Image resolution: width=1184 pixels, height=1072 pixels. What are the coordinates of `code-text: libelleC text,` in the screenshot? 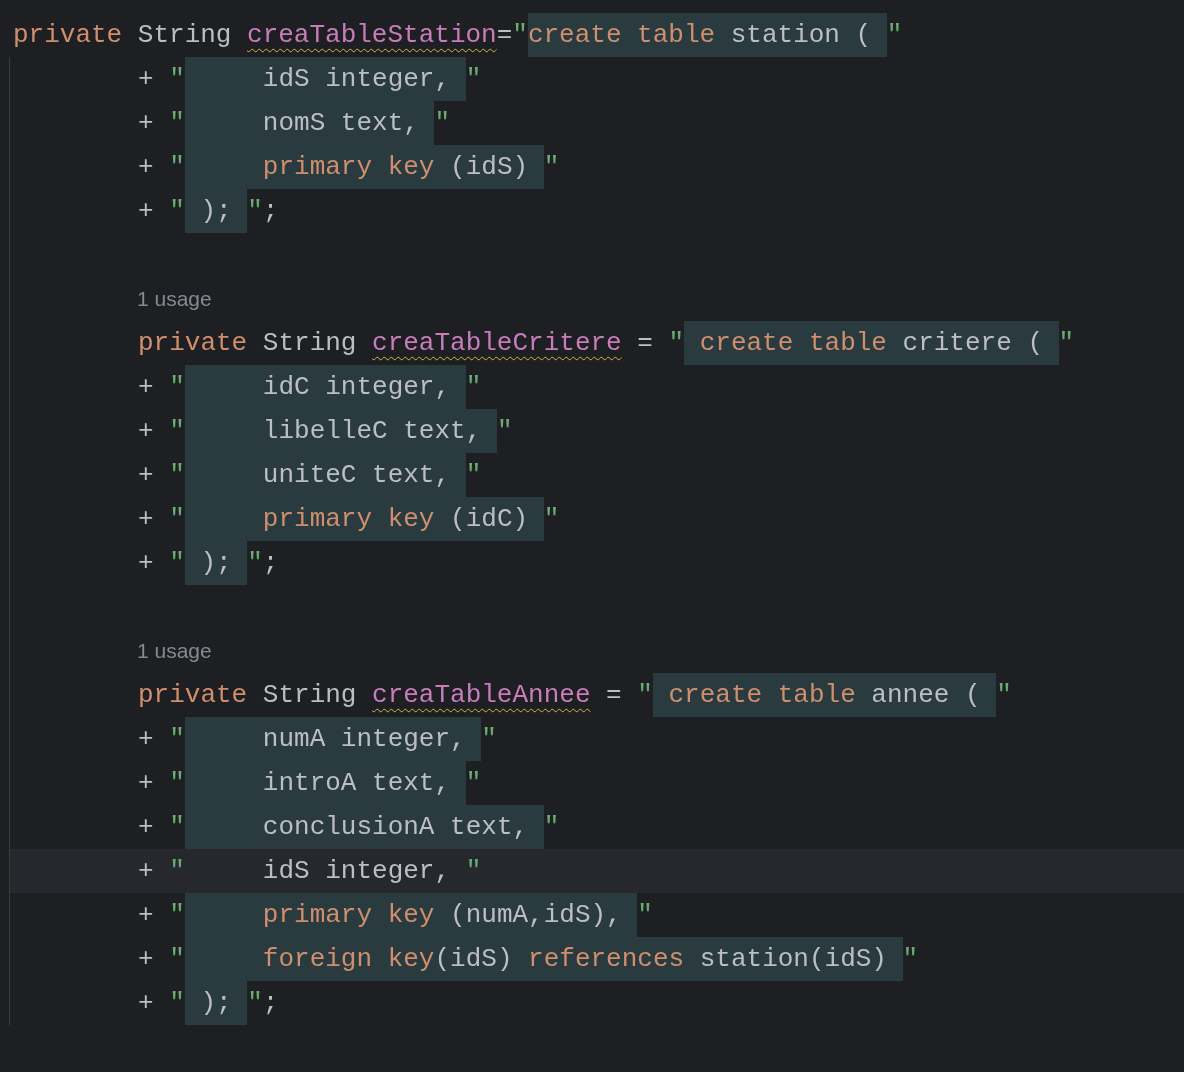 It's located at (340, 431).